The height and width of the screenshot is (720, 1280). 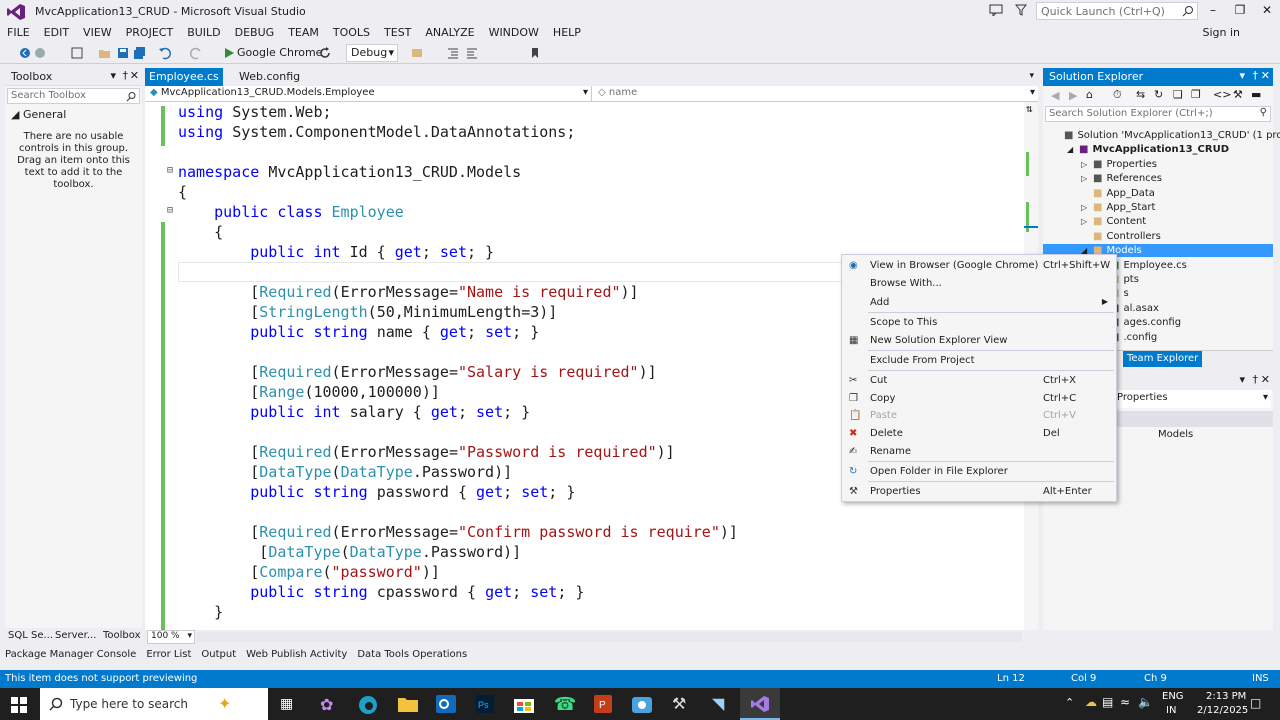 What do you see at coordinates (979, 399) in the screenshot?
I see `context-menu-item-copy: ❐ Copy Ctrl+C` at bounding box center [979, 399].